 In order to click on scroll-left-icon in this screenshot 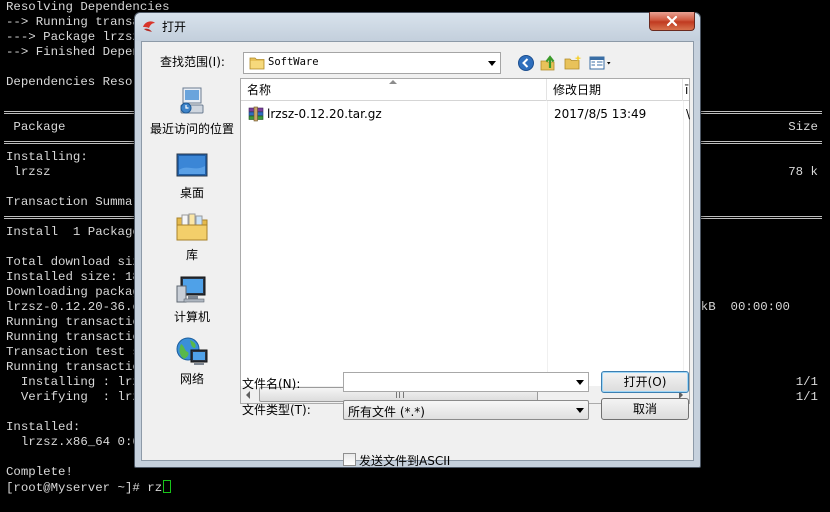, I will do `click(248, 395)`.